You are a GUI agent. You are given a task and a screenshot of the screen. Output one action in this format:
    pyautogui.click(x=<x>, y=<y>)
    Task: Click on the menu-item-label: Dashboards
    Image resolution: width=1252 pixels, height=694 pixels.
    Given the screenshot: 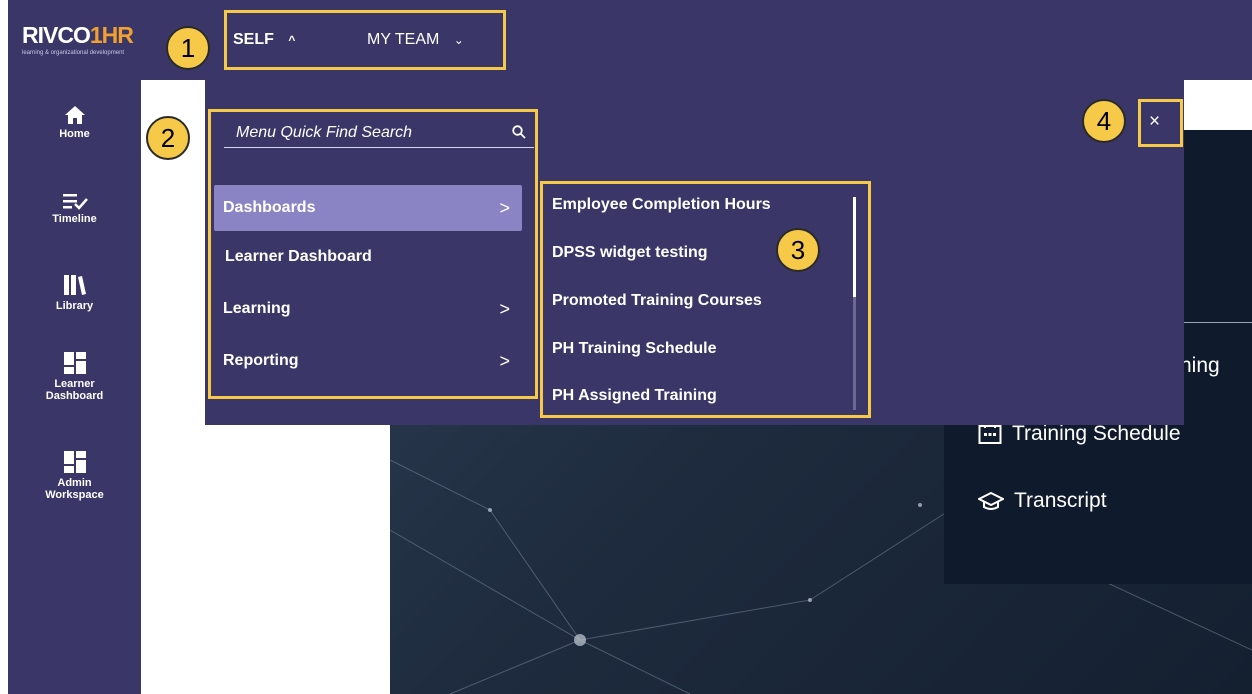 What is the action you would take?
    pyautogui.click(x=269, y=207)
    